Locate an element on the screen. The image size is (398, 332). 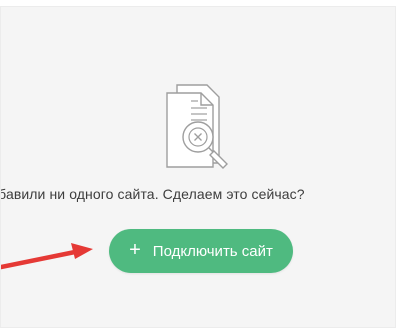
add-site-button-label: Подключить сайт is located at coordinates (212, 251).